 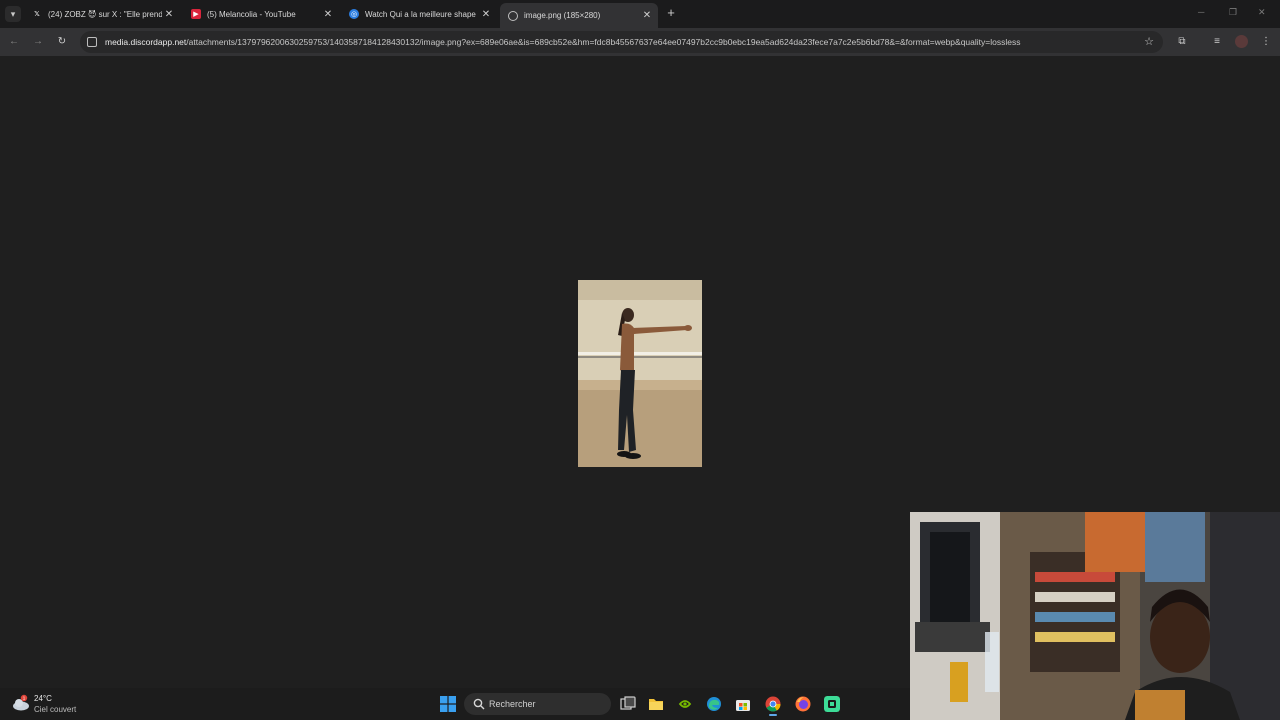 I want to click on reload-icon: ↻, so click(x=62, y=42).